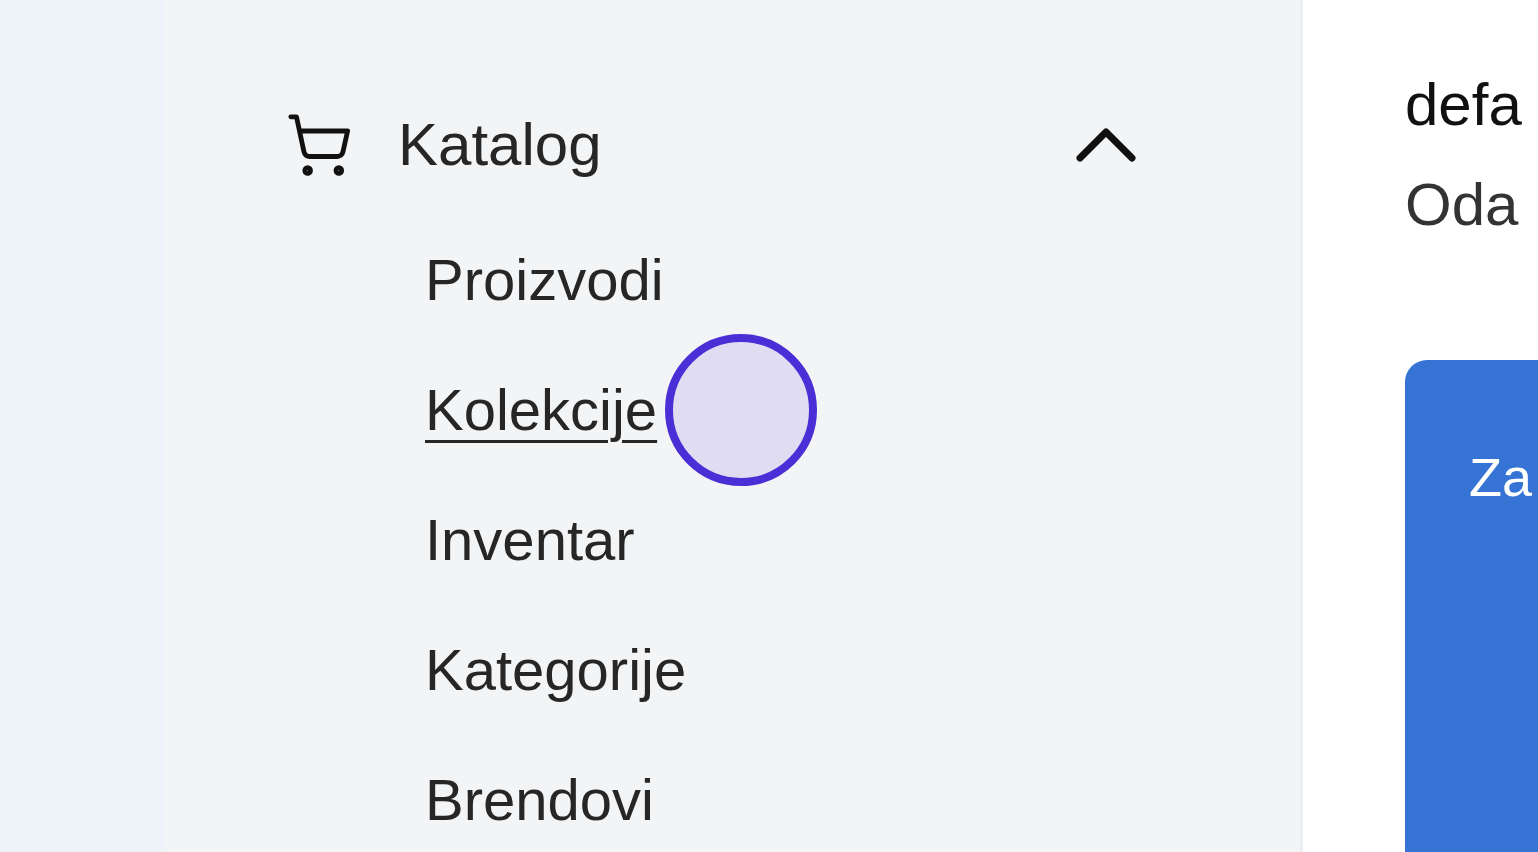 This screenshot has height=852, width=1538. I want to click on page-title: defa, so click(1464, 105).